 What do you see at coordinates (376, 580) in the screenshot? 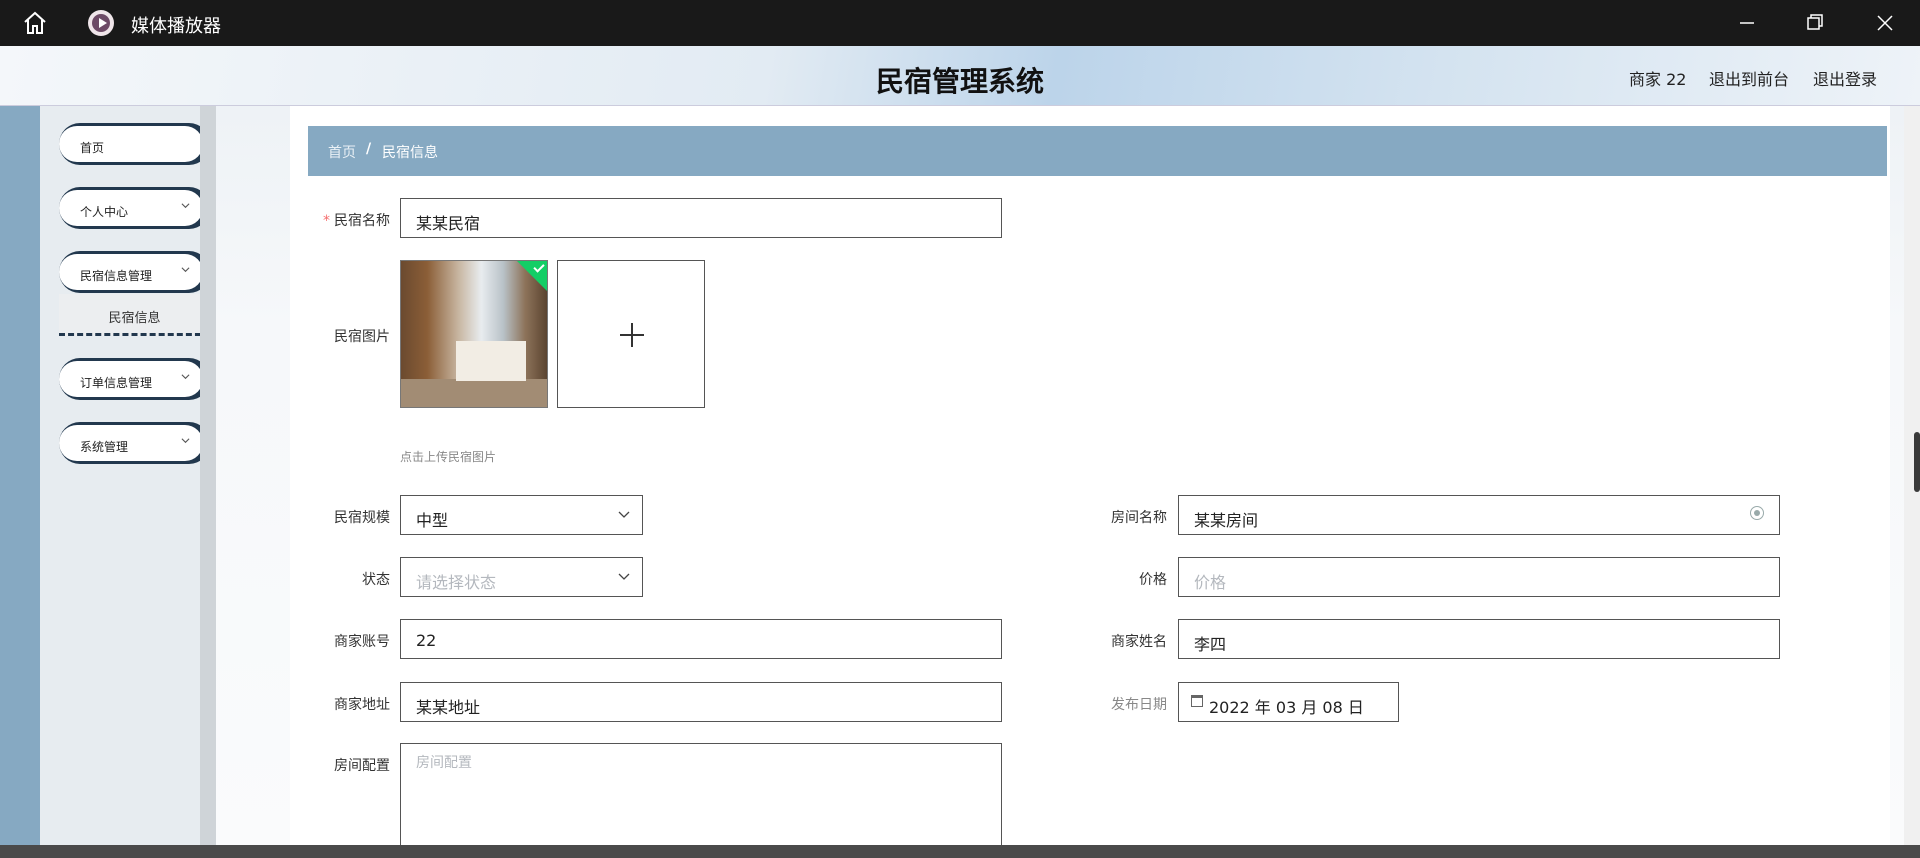
I see `status-label: 状态` at bounding box center [376, 580].